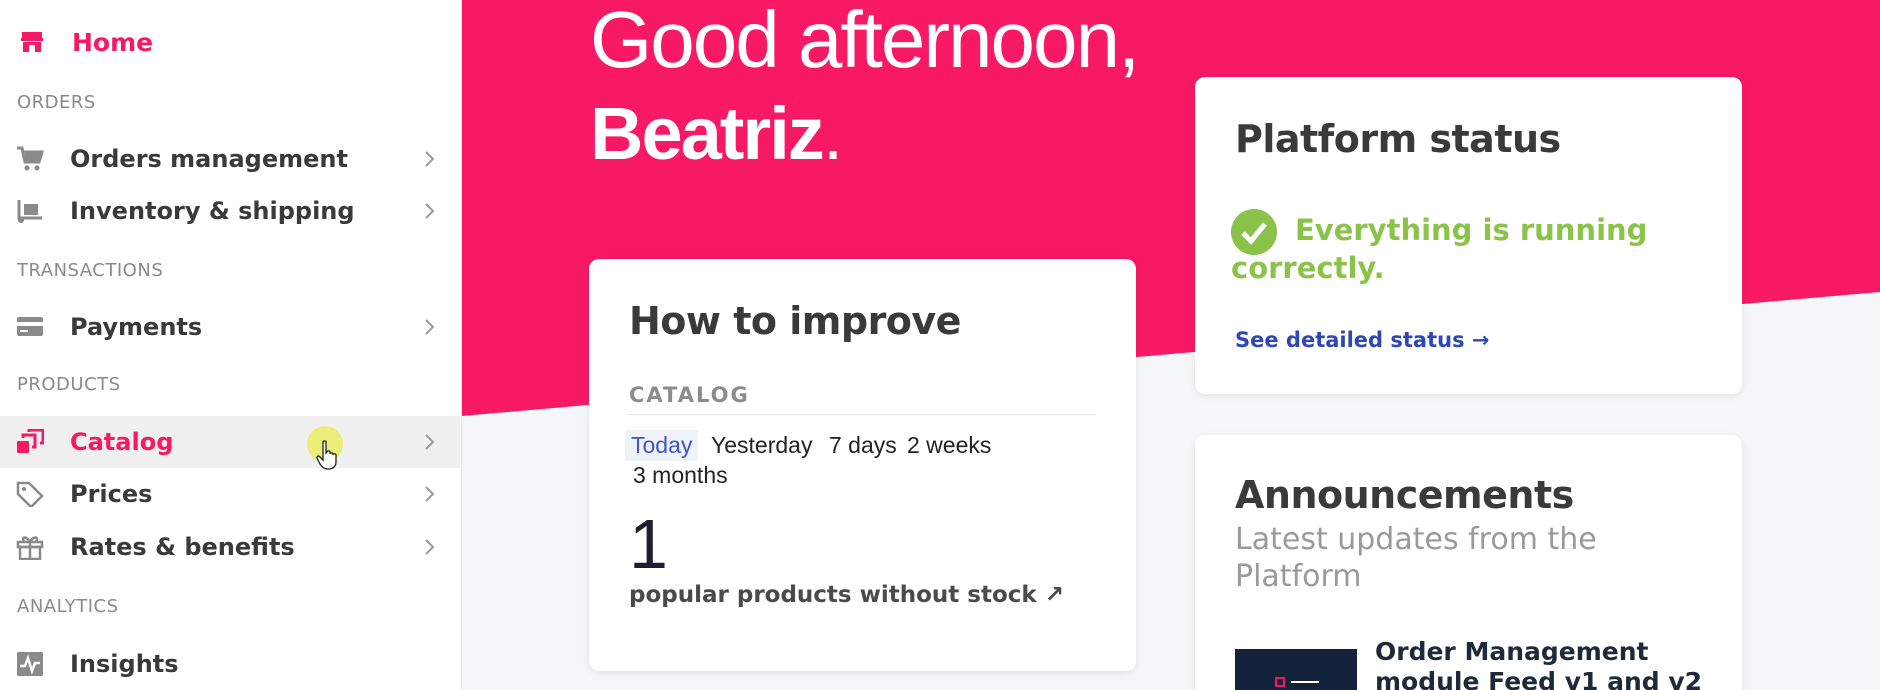  I want to click on cart-icon, so click(30, 158).